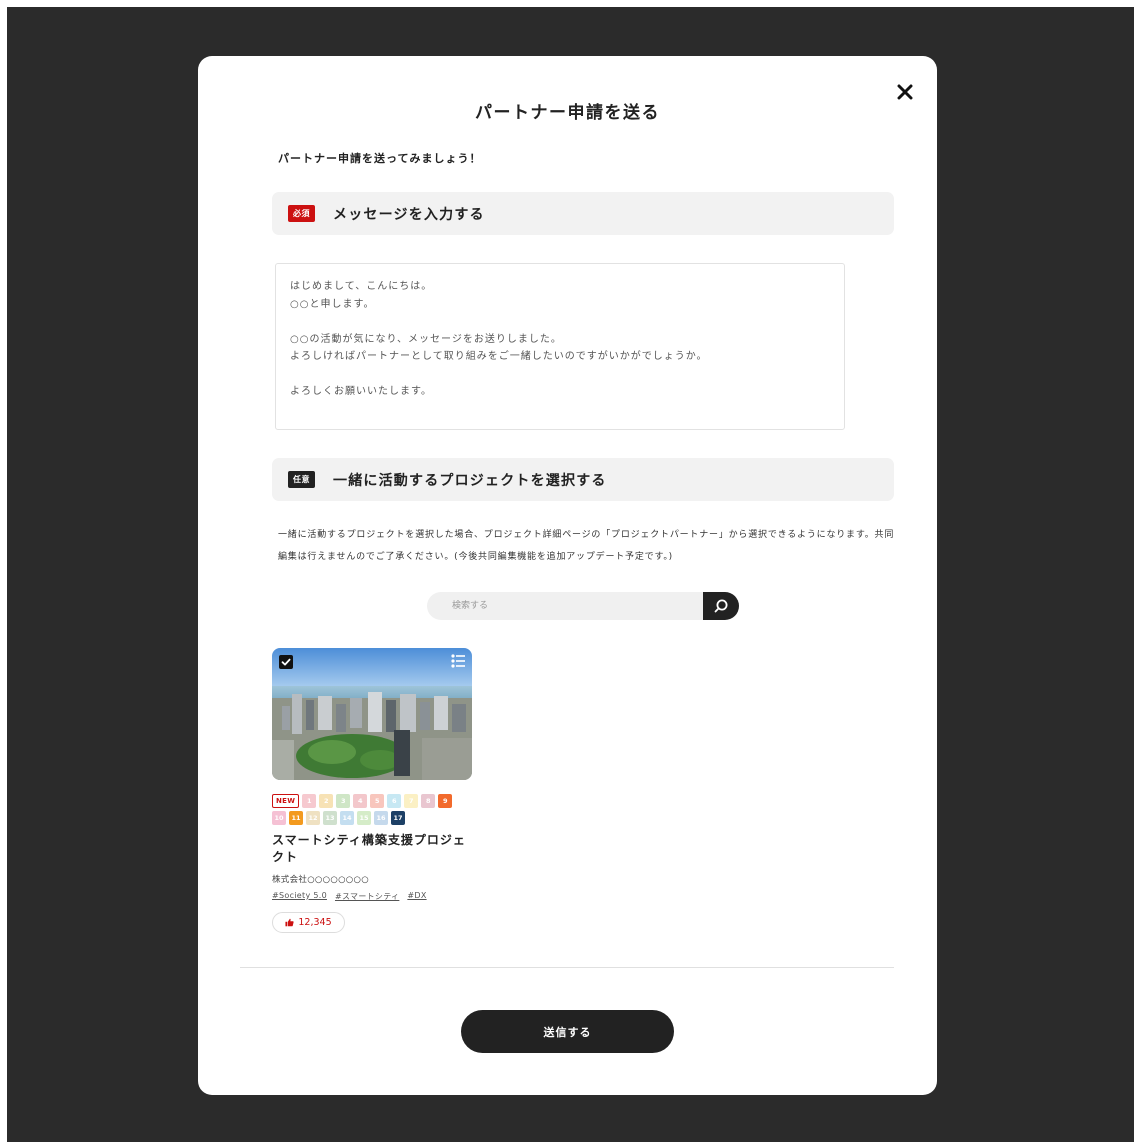  I want to click on message-line: ○○の活動が気になり、メッセージをお送りしました。, so click(426, 339).